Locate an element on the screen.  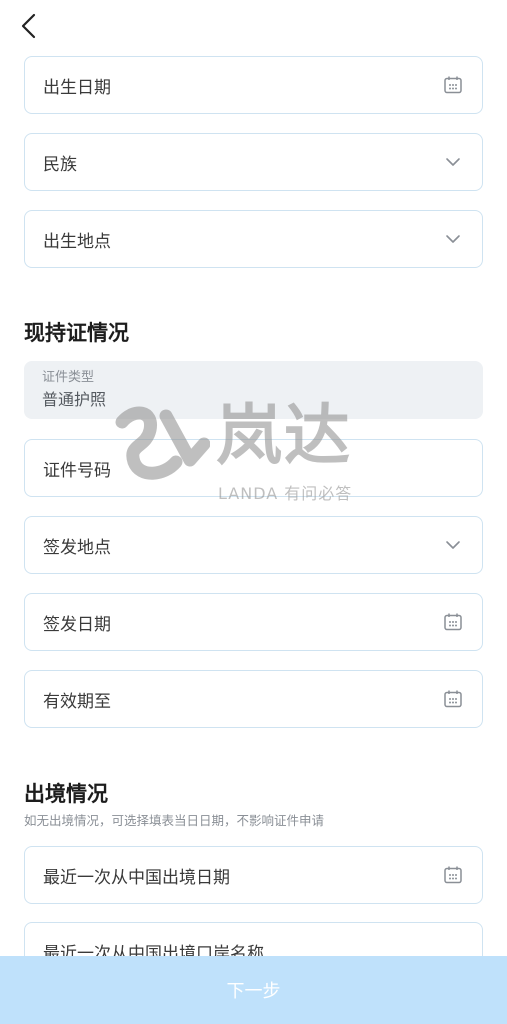
current-cert-title: 现持证情况 is located at coordinates (76, 333).